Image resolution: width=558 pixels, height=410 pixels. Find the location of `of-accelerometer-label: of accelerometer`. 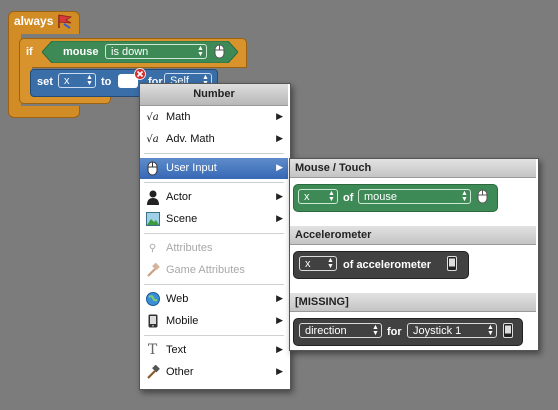

of-accelerometer-label: of accelerometer is located at coordinates (387, 265).